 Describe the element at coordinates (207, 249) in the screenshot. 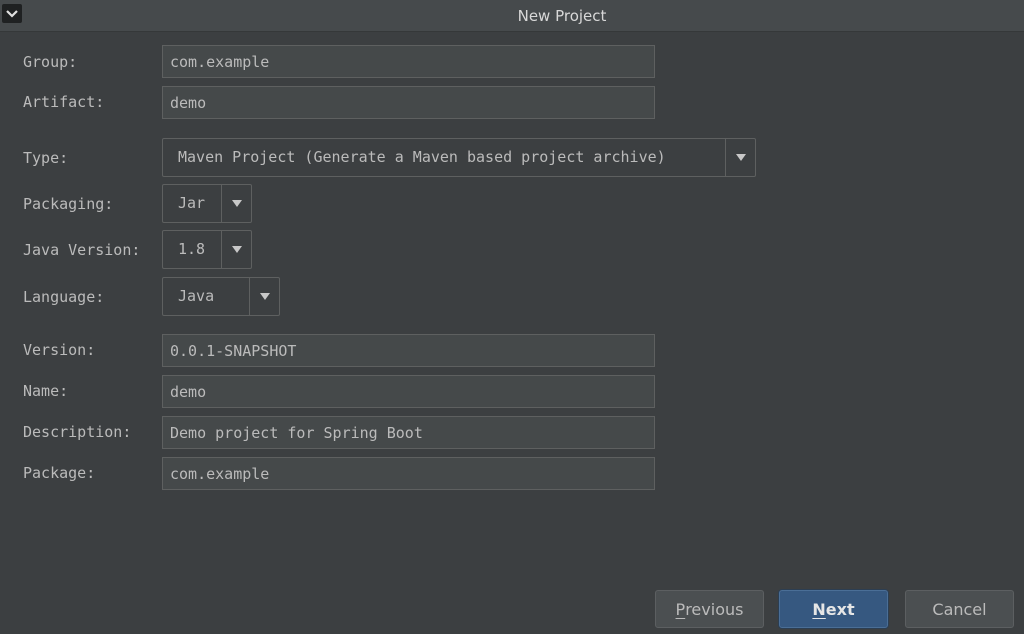

I see `java-version-dropdown: 1.8` at that location.